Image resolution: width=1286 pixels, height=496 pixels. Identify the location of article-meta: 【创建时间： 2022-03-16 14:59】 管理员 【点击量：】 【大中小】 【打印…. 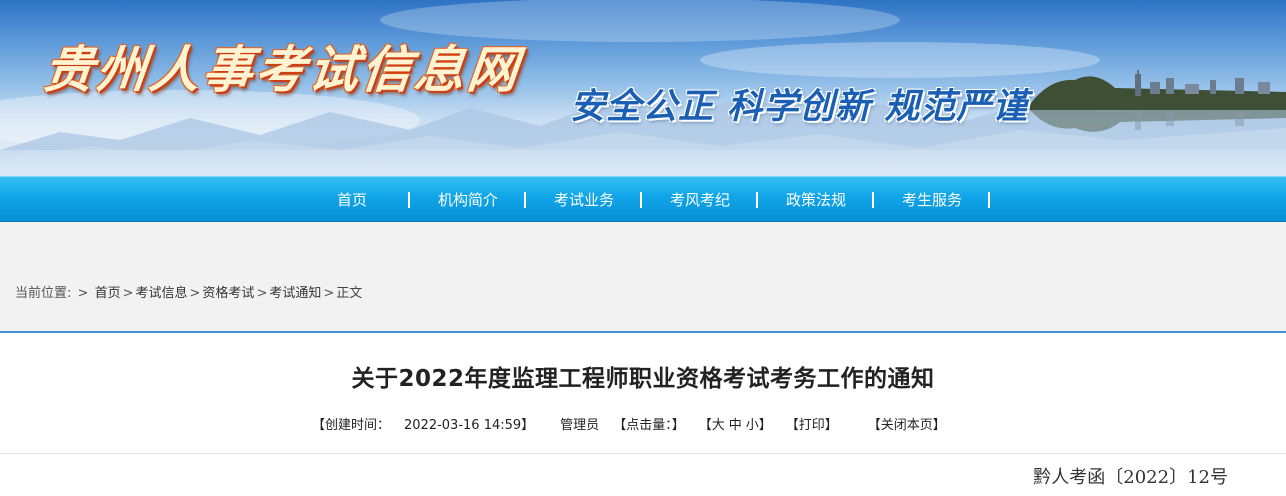
(629, 423).